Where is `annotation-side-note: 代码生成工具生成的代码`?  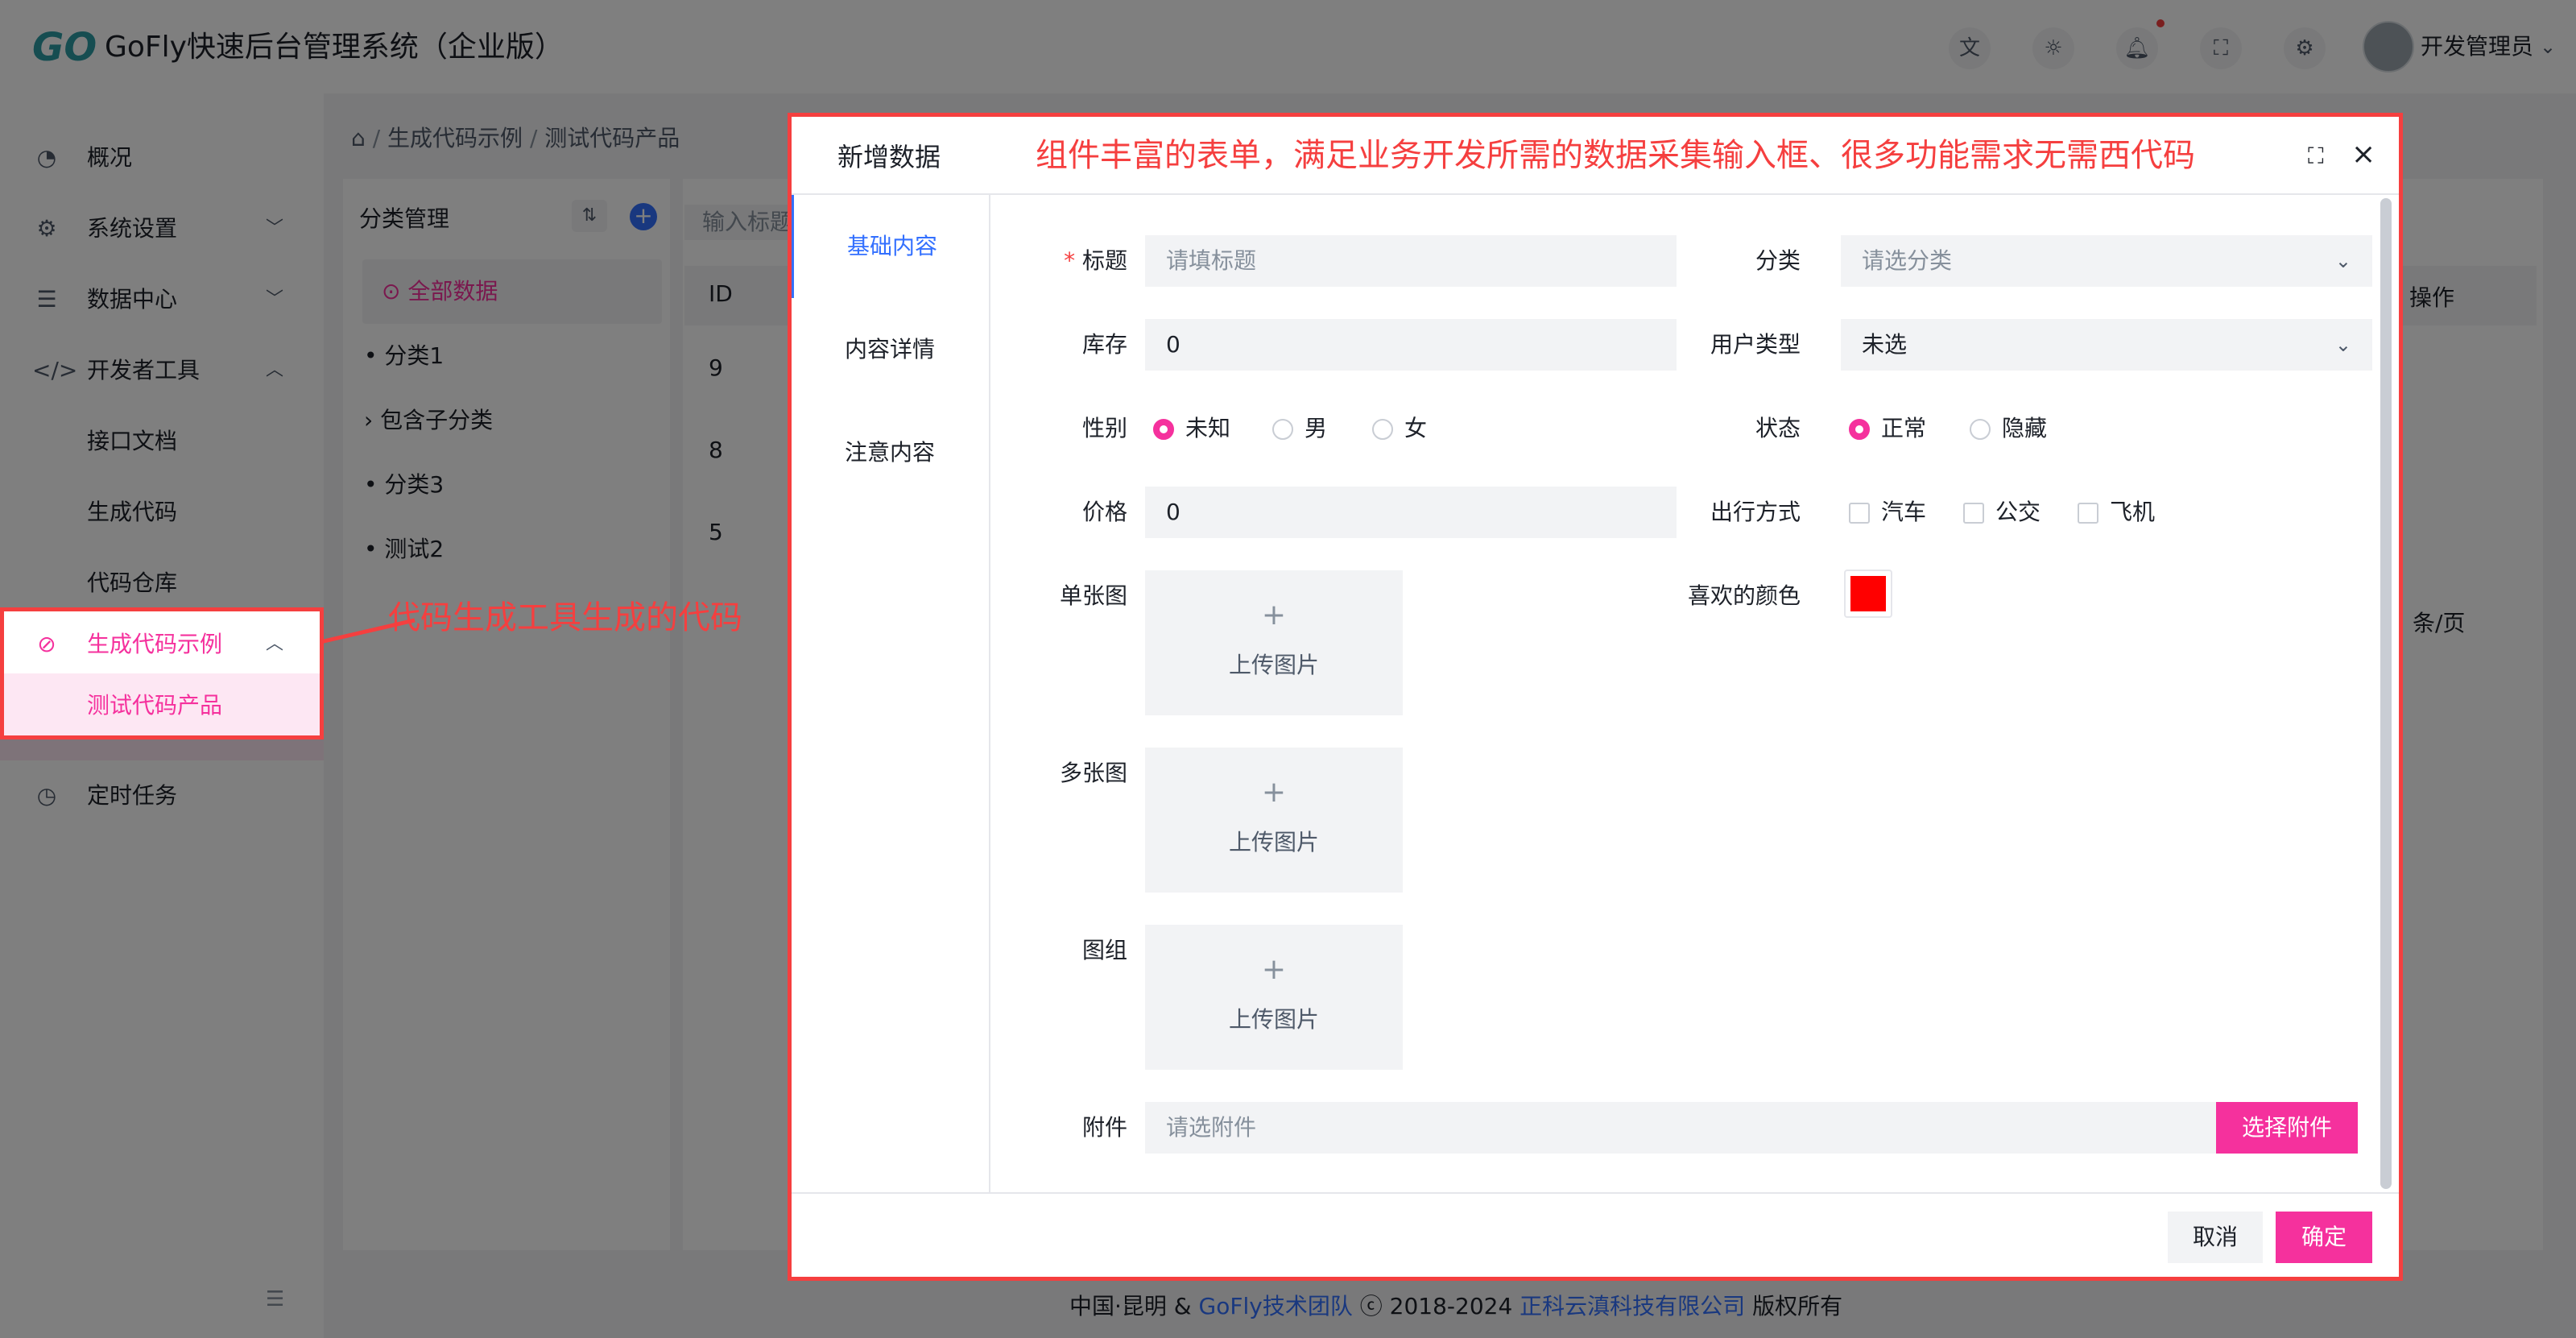 annotation-side-note: 代码生成工具生成的代码 is located at coordinates (565, 617).